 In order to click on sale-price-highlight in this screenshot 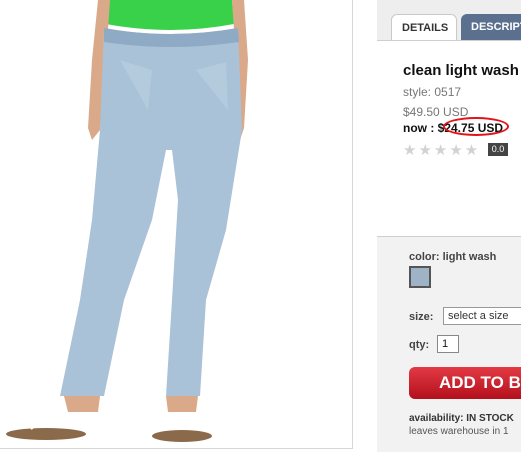, I will do `click(476, 126)`.